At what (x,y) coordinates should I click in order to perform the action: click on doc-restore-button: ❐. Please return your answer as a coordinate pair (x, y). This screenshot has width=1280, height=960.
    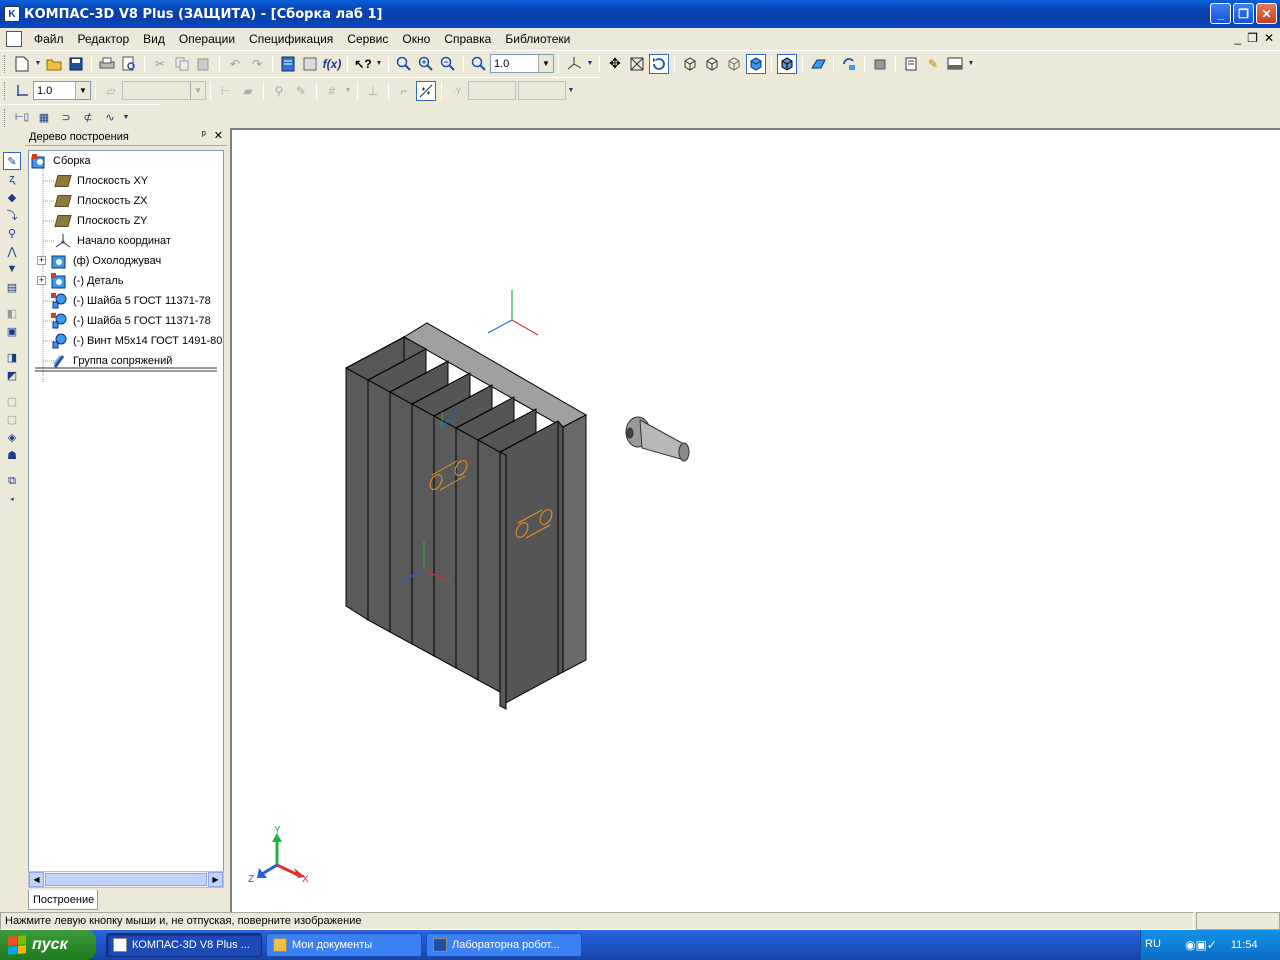
    Looking at the image, I should click on (1252, 38).